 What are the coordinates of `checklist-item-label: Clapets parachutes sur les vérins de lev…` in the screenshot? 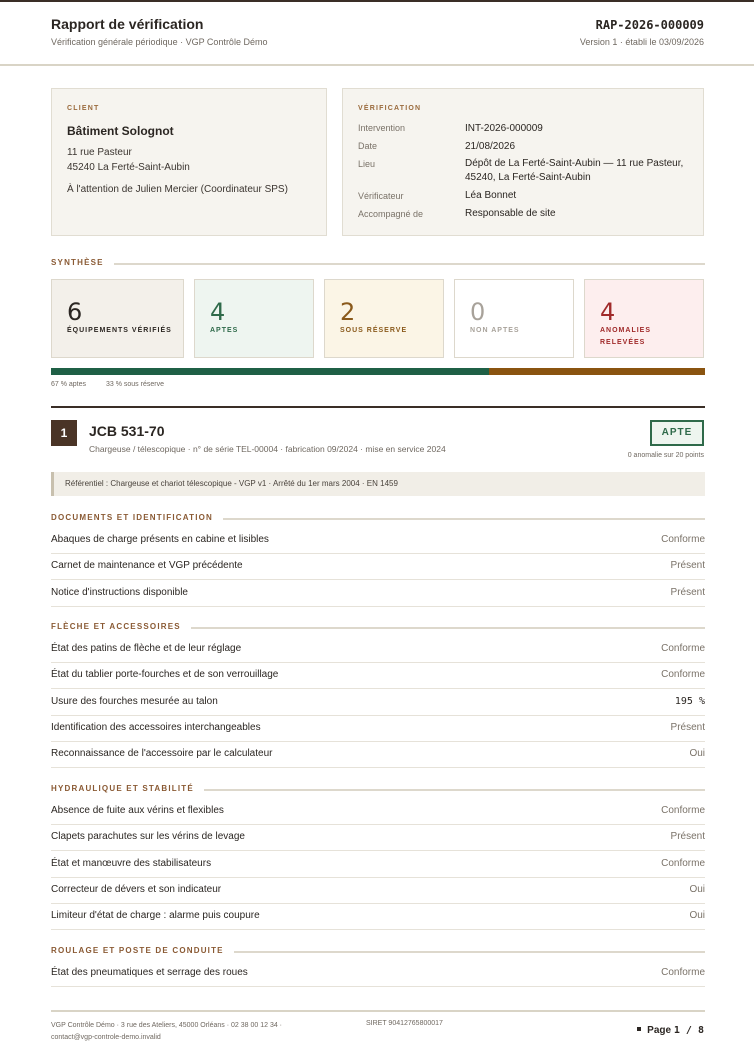 It's located at (148, 837).